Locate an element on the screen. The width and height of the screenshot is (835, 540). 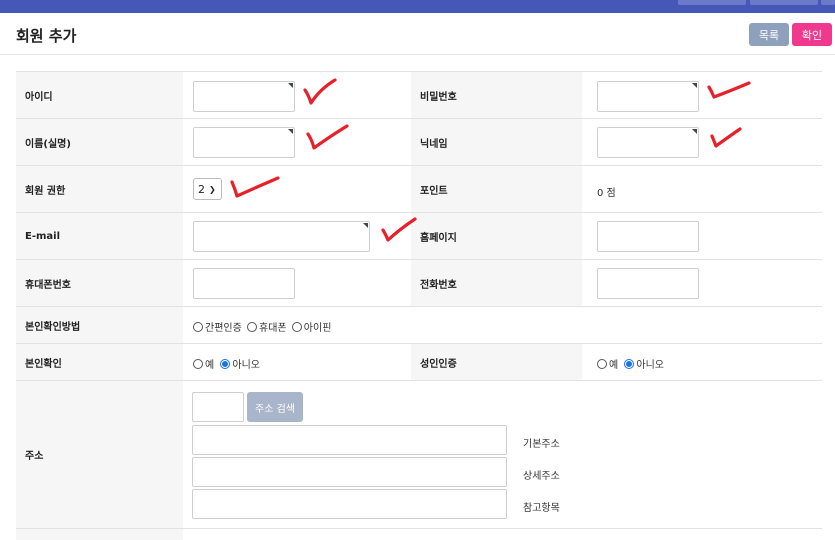
partial-label is located at coordinates (99, 534).